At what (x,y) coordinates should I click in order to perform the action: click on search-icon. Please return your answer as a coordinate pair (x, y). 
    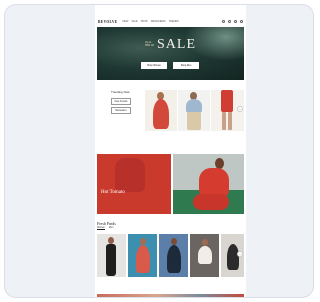
    Looking at the image, I should click on (223, 21).